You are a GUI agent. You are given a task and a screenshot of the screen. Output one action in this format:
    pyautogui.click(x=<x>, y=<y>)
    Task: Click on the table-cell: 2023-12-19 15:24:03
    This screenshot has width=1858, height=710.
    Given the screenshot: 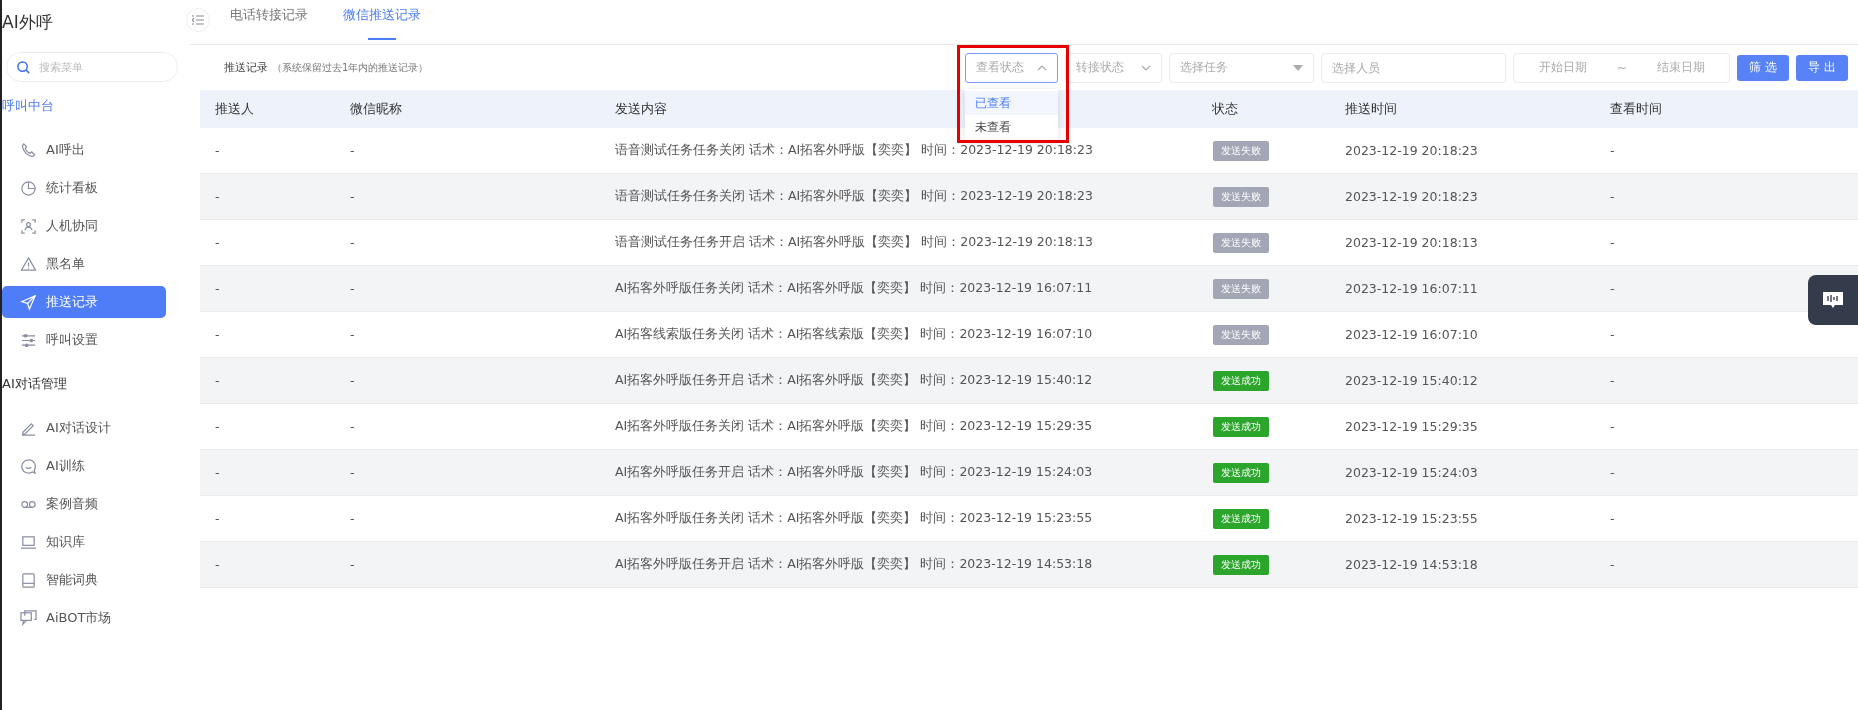 What is the action you would take?
    pyautogui.click(x=1411, y=472)
    